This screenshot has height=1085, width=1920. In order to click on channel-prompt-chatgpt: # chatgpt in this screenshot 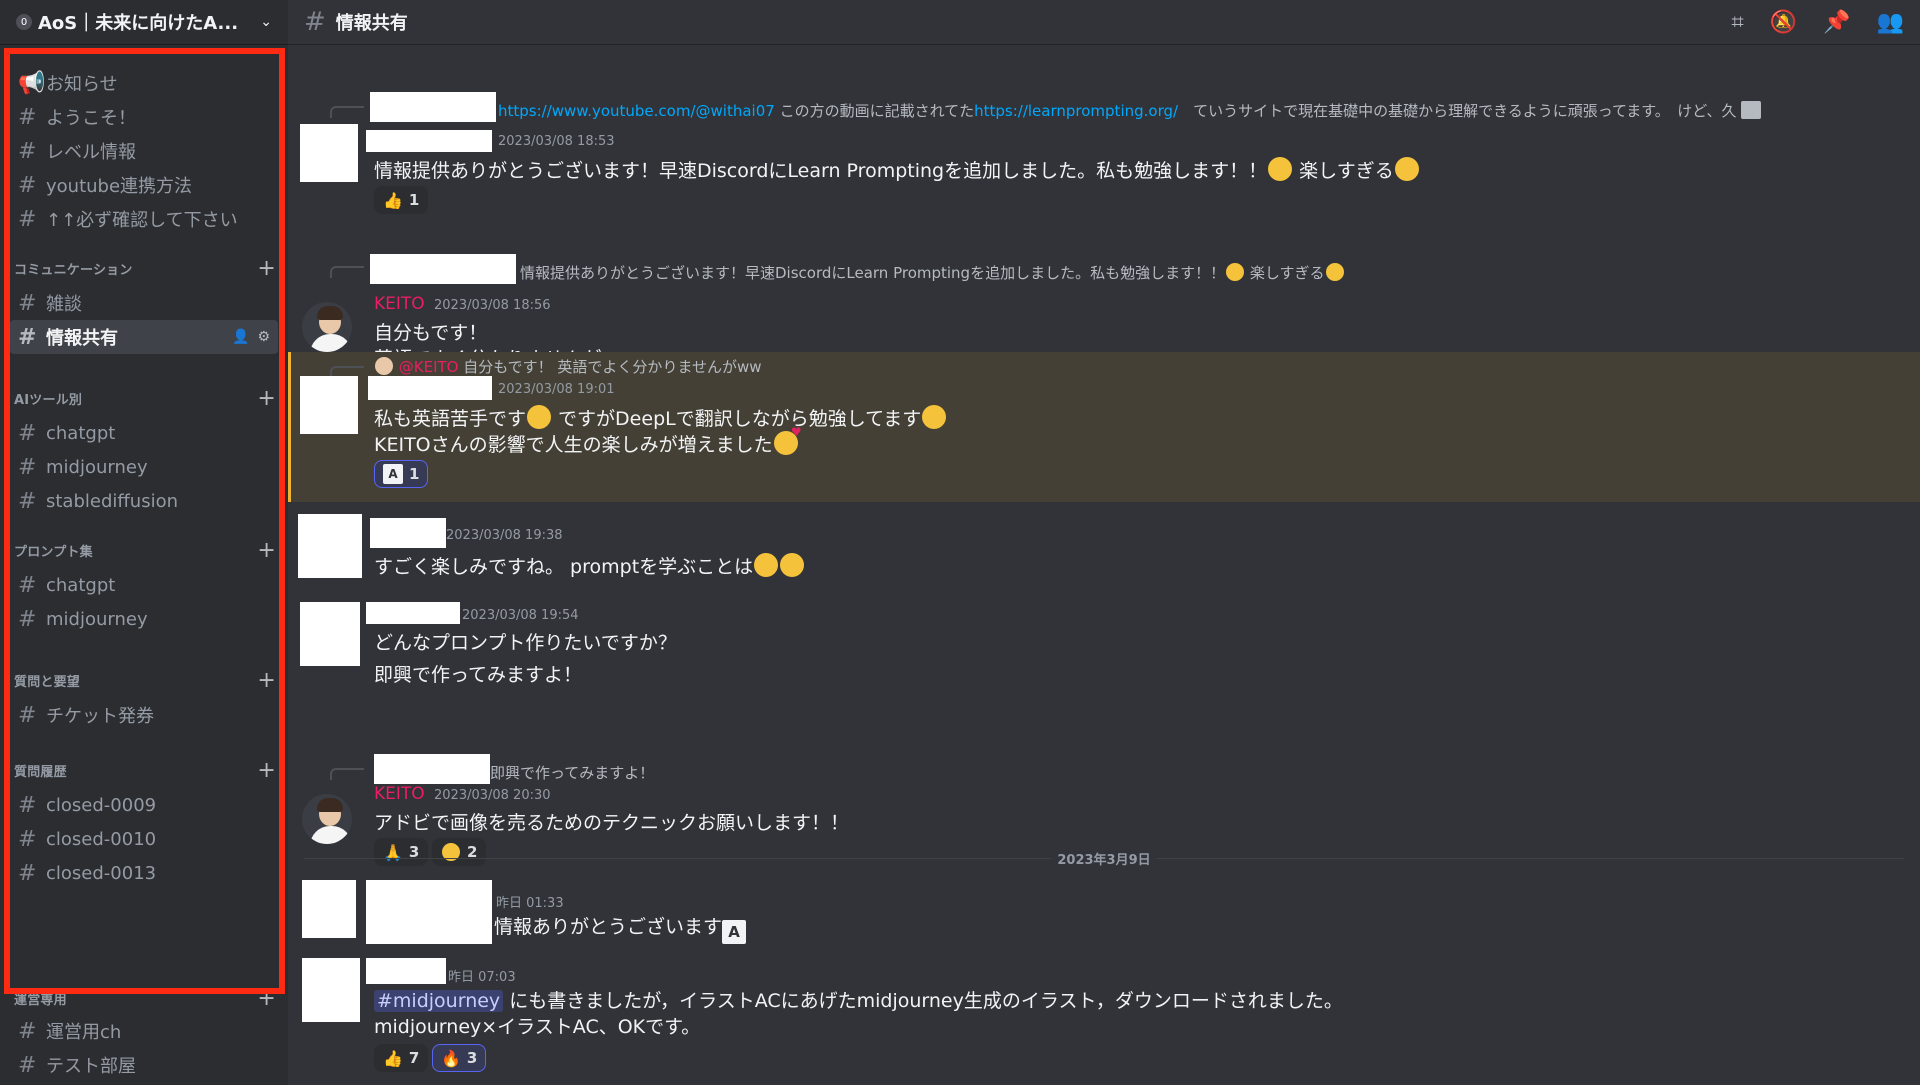, I will do `click(144, 585)`.